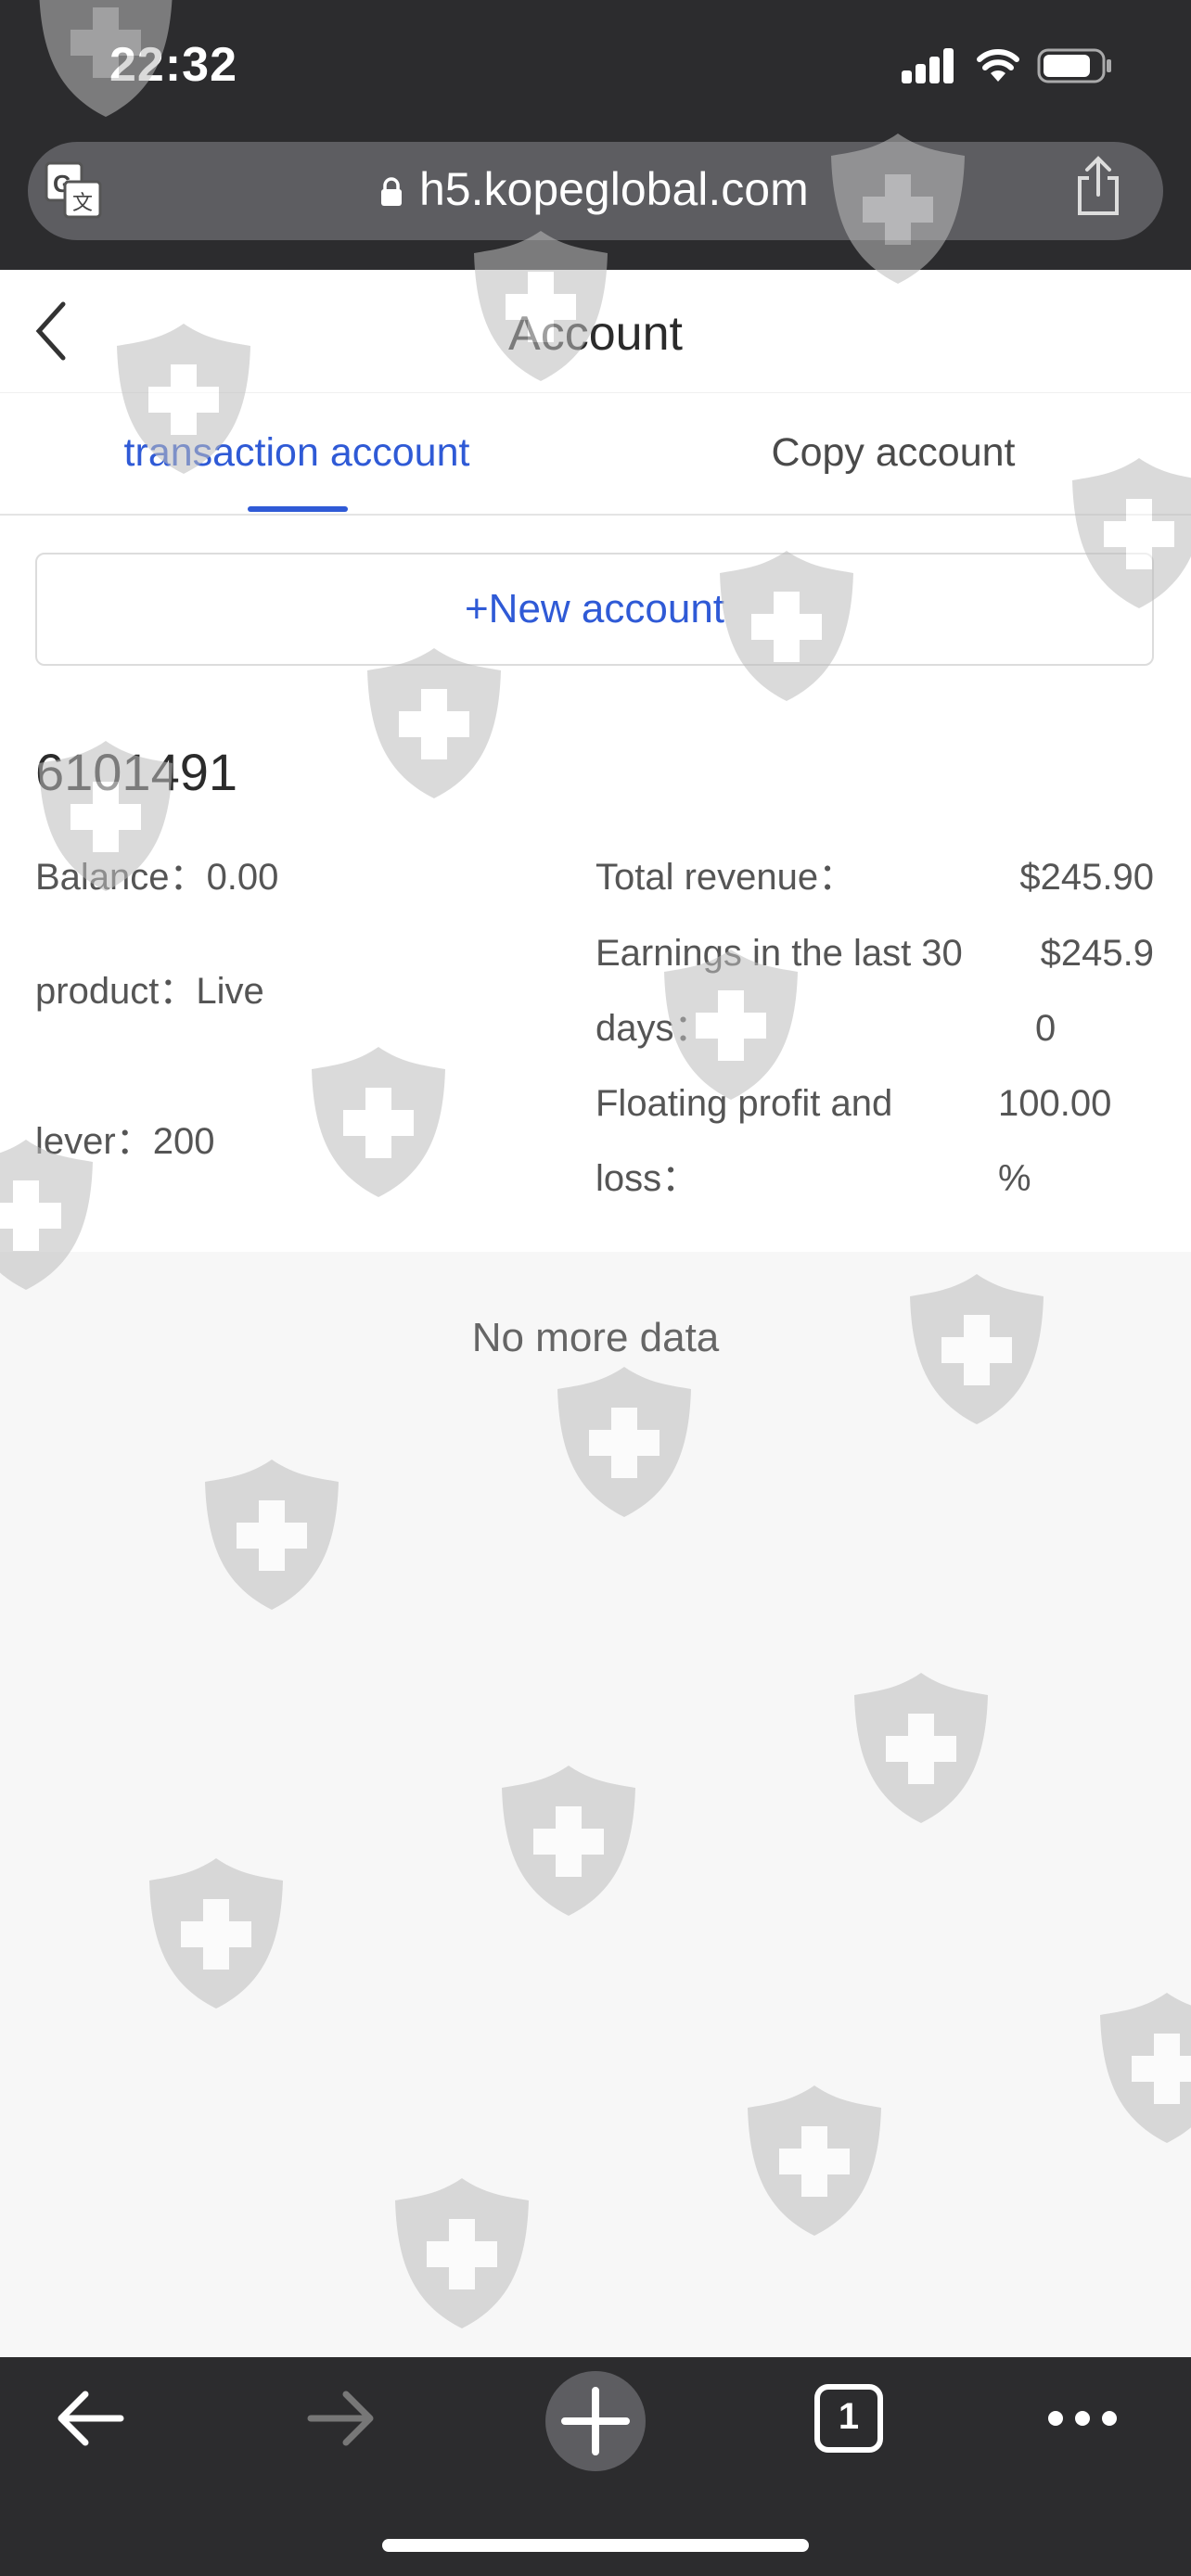  What do you see at coordinates (1046, 1029) in the screenshot?
I see `earnings-30-value-line2: 0` at bounding box center [1046, 1029].